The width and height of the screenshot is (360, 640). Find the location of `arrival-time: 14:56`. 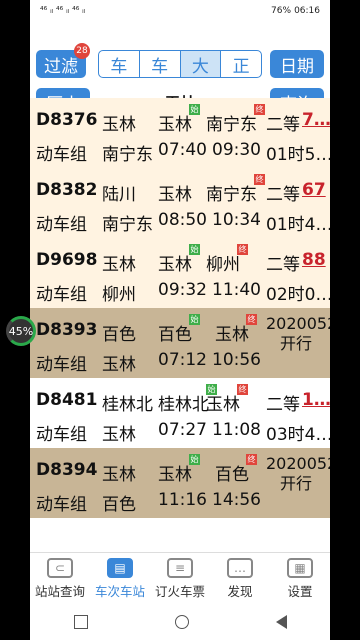

arrival-time: 14:56 is located at coordinates (236, 500).